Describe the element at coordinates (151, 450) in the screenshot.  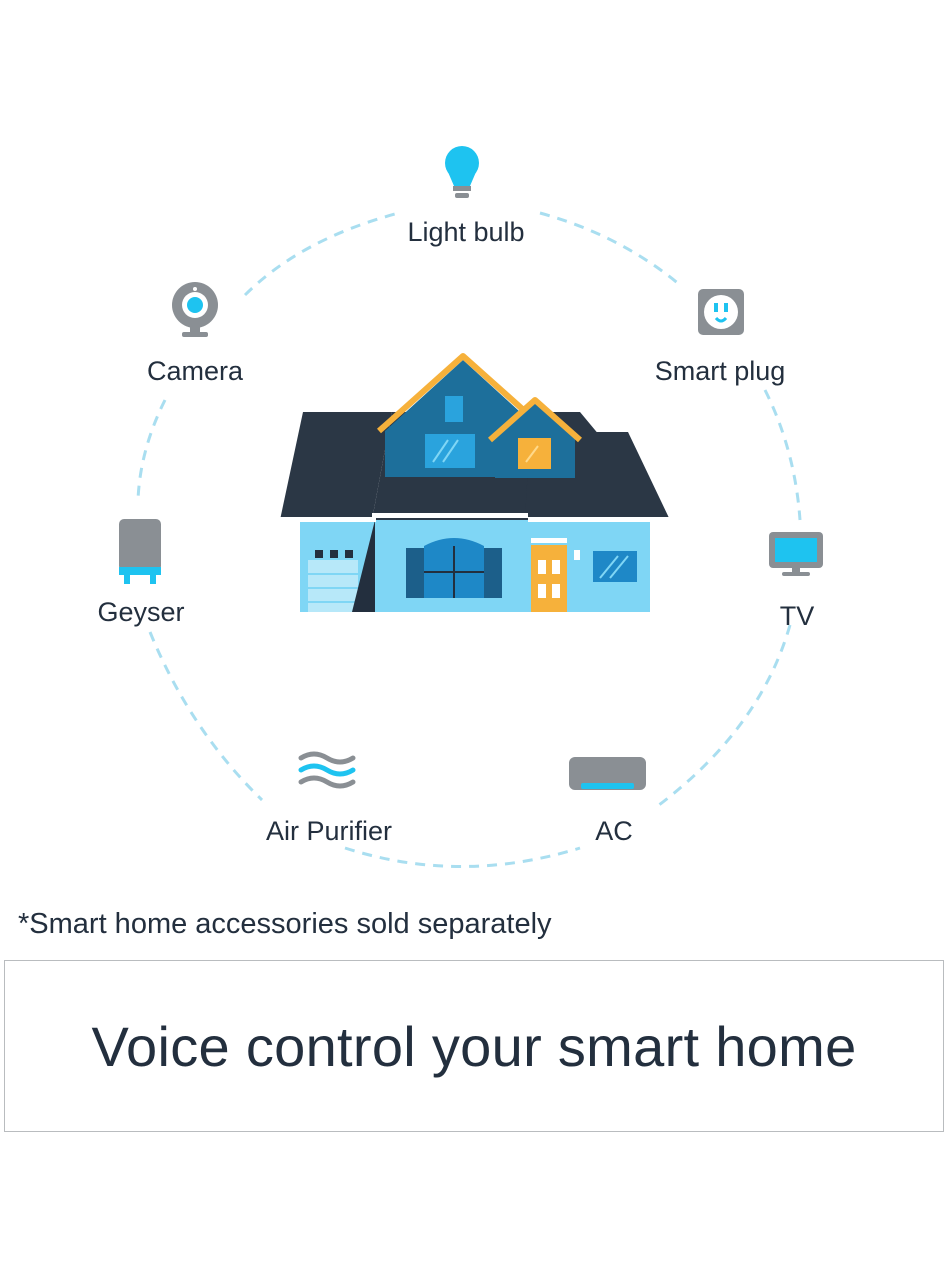
I see `ring-arc-camera-to-geyser` at that location.